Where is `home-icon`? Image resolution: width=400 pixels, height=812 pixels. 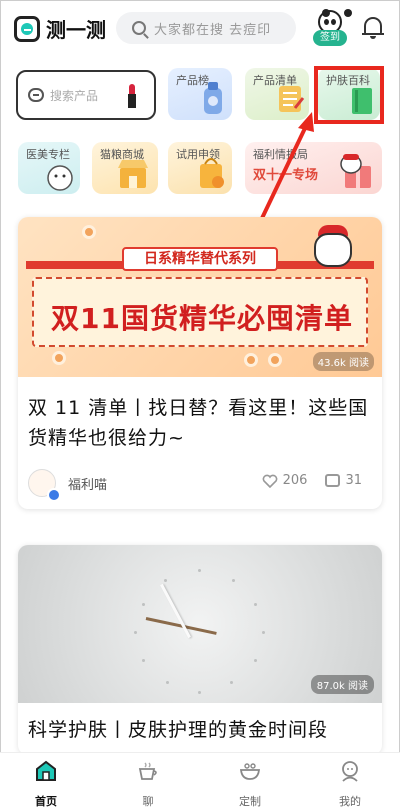
home-icon is located at coordinates (46, 770).